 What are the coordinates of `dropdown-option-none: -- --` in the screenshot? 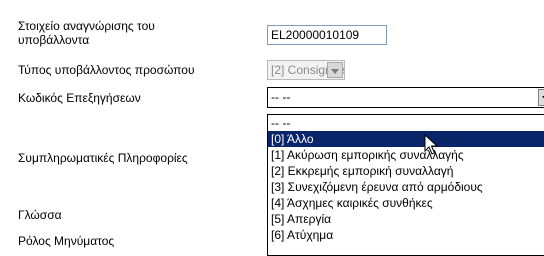 It's located at (406, 123).